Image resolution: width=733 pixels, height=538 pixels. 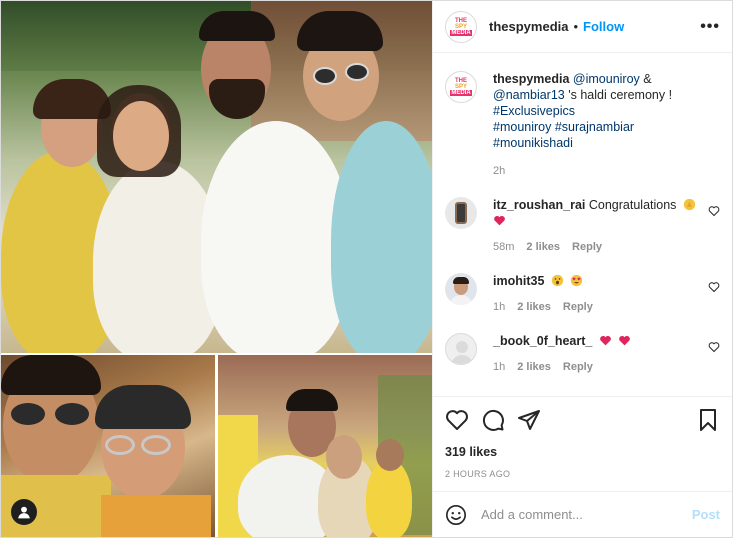 What do you see at coordinates (582, 27) in the screenshot?
I see `post-header: THE SPY MEDIA thespymedia • Follow •••` at bounding box center [582, 27].